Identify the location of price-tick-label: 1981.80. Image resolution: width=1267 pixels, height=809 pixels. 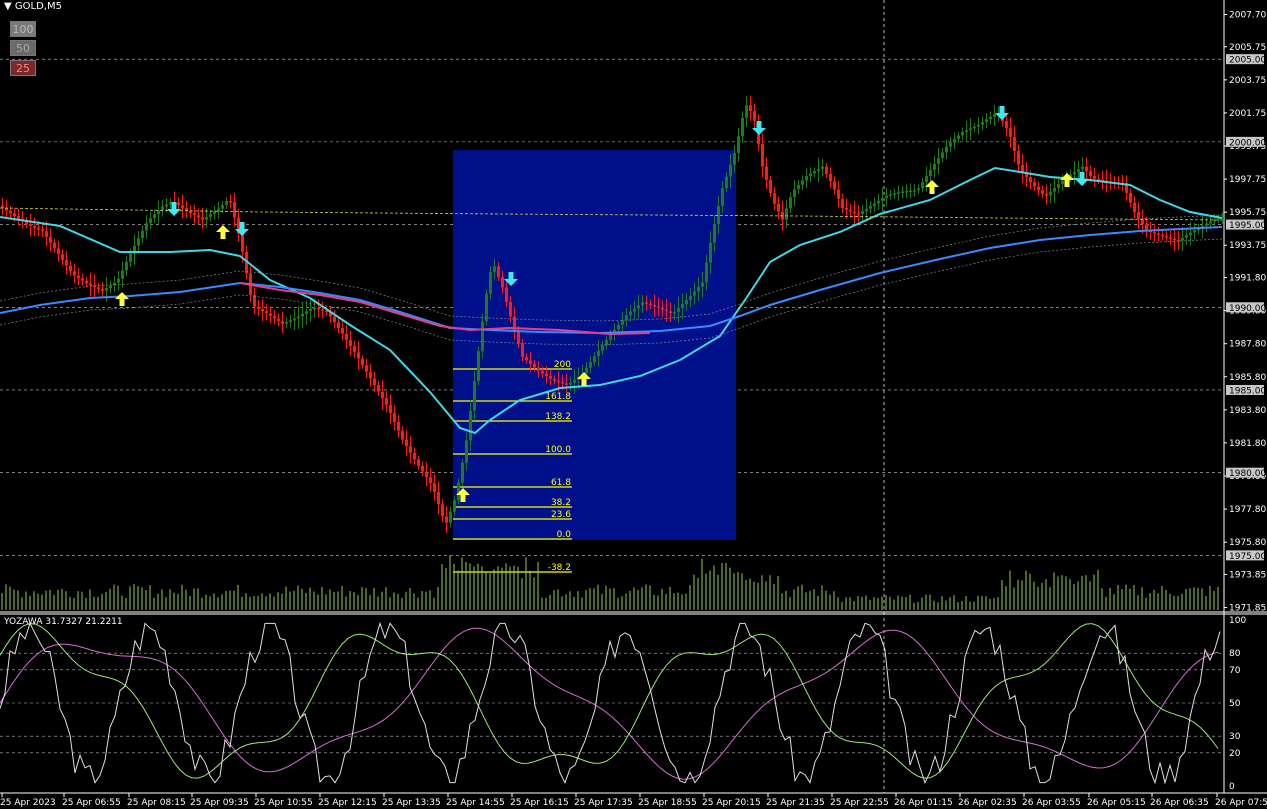
(1247, 444).